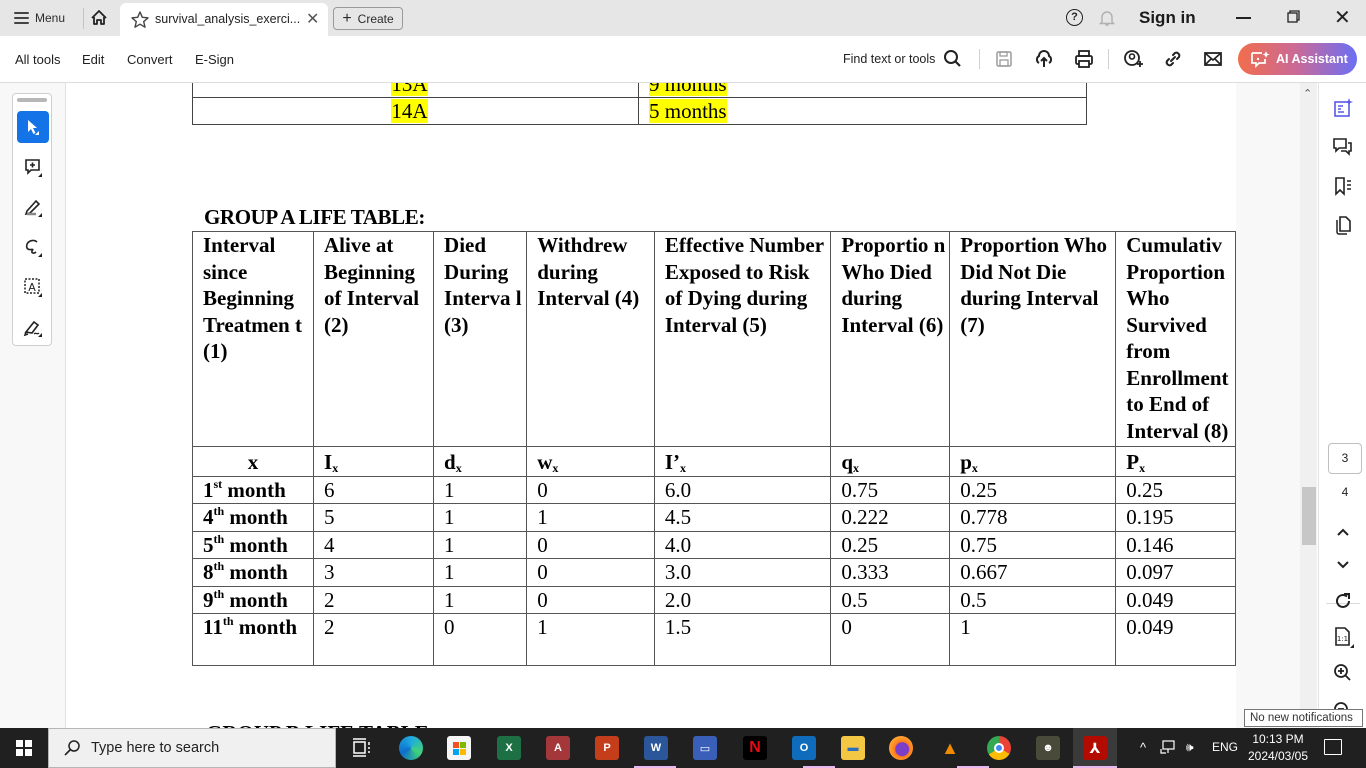 The width and height of the screenshot is (1366, 768). Describe the element at coordinates (607, 748) in the screenshot. I see `powerpoint-icon: P` at that location.